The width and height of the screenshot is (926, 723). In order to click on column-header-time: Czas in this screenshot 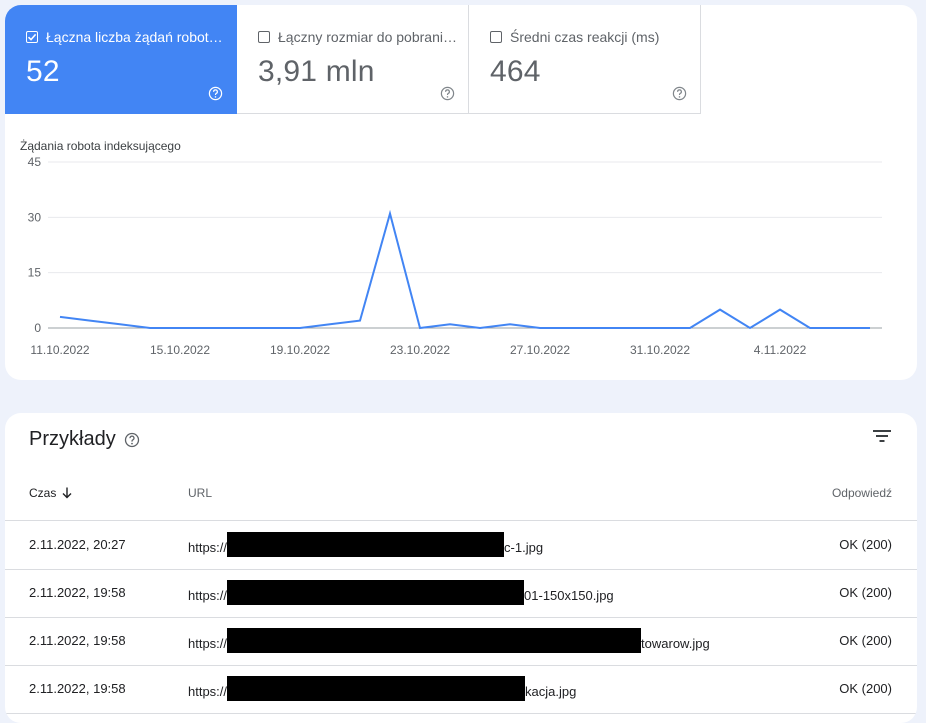, I will do `click(50, 493)`.